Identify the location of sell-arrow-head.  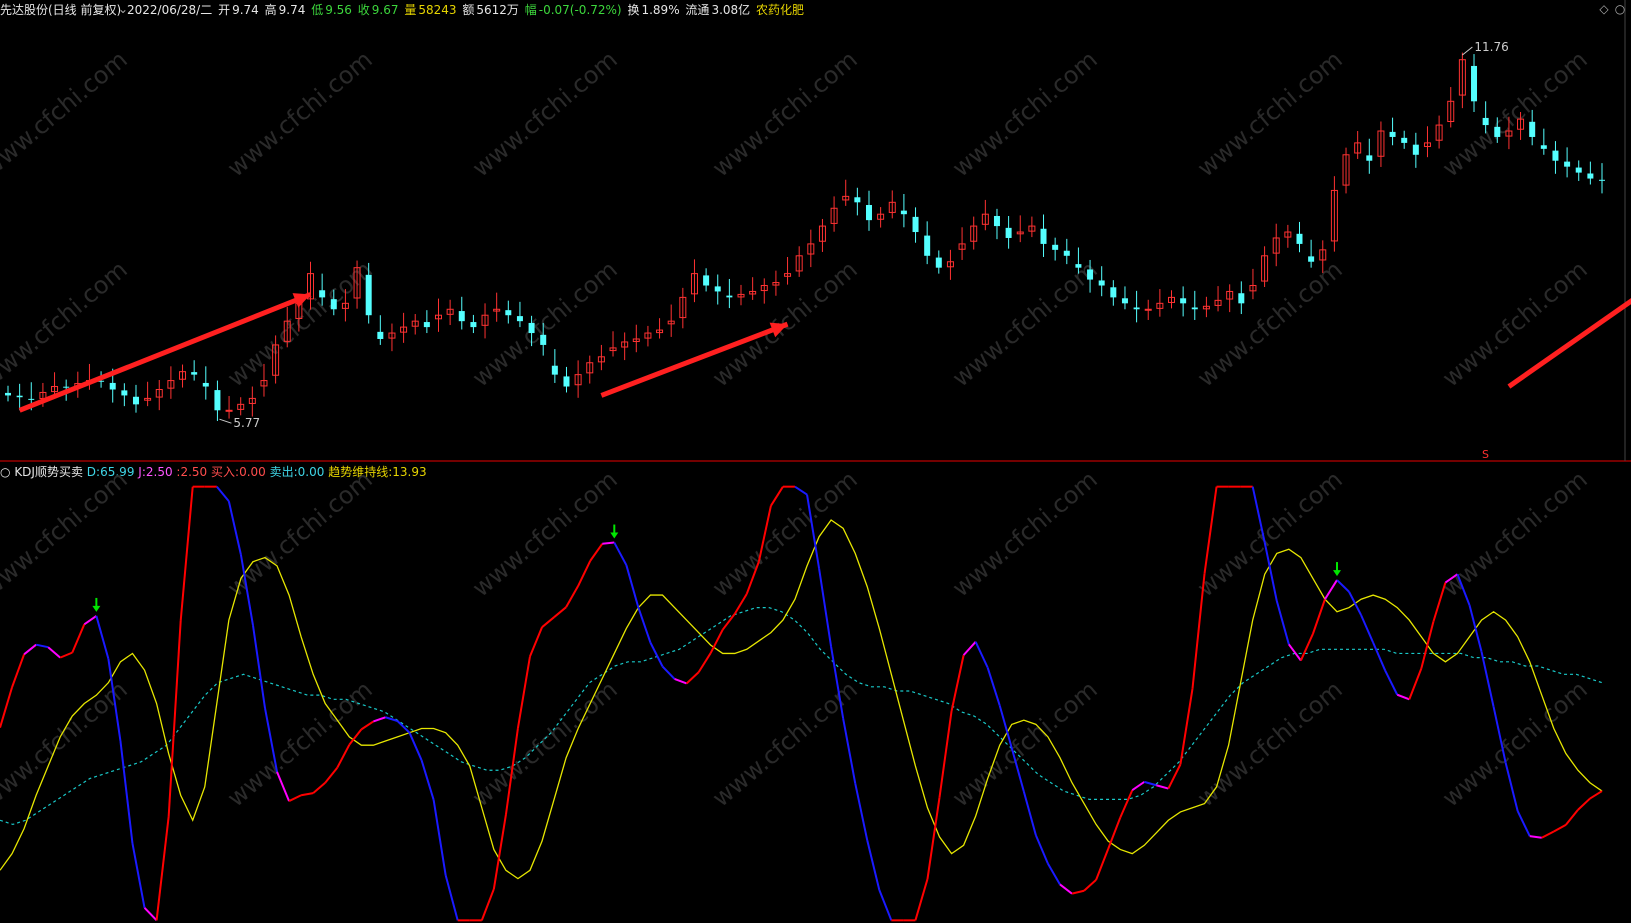
(1337, 573).